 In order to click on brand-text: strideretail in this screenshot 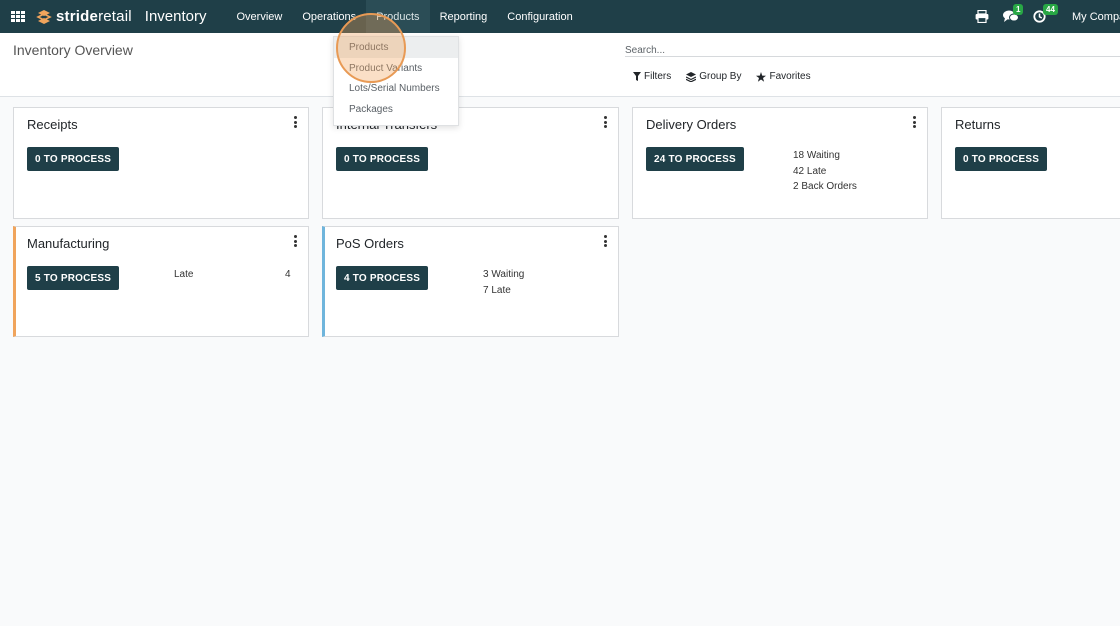, I will do `click(94, 16)`.